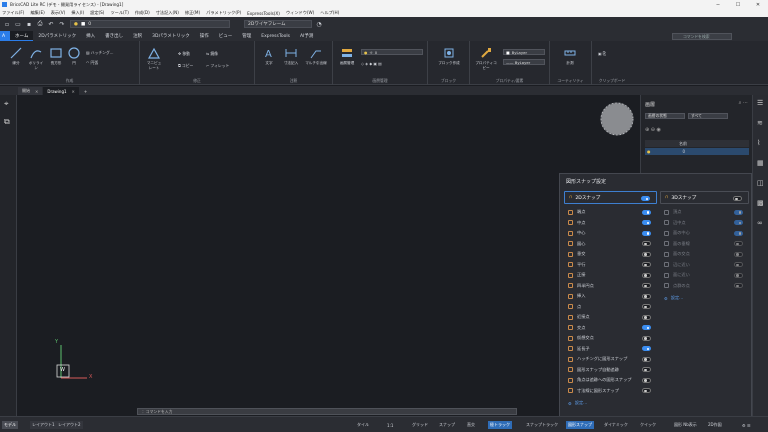  Describe the element at coordinates (18, 24) in the screenshot. I see `open-folder-icon: ▭` at that location.